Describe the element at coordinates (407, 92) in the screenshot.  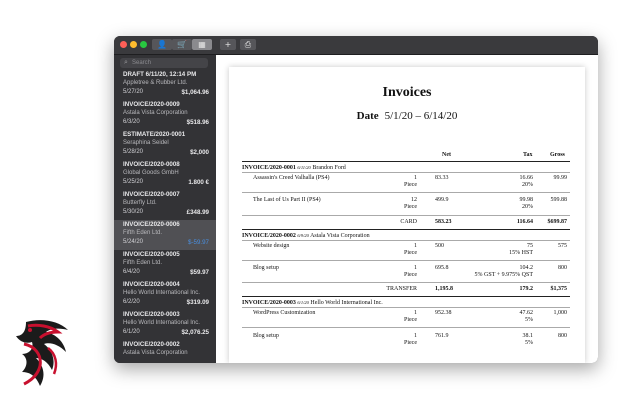
I see `report-title: Invoices` at that location.